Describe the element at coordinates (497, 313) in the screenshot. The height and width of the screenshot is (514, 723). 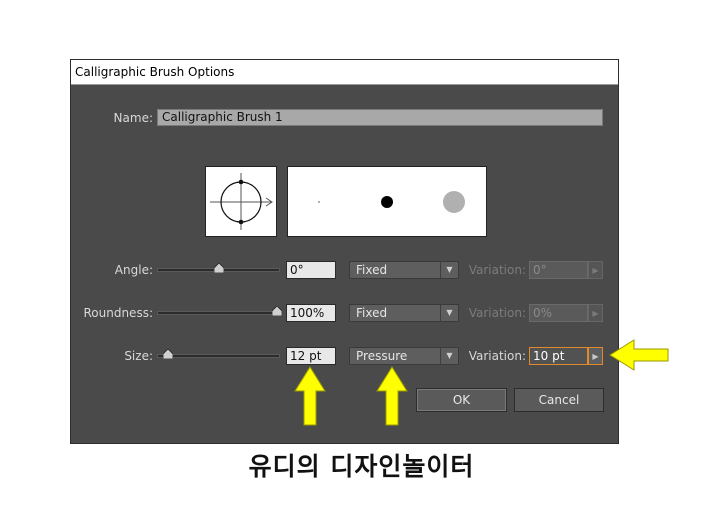
I see `roundness-variation-label: Variation:` at that location.